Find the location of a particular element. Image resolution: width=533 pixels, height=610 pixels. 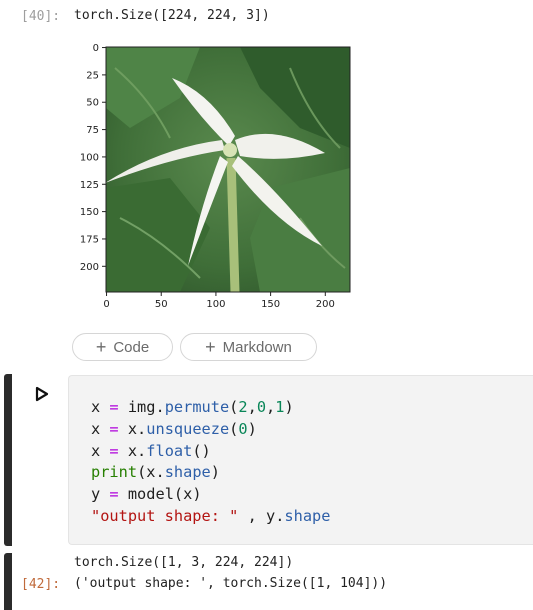

code-token: model(x) is located at coordinates (160, 494).